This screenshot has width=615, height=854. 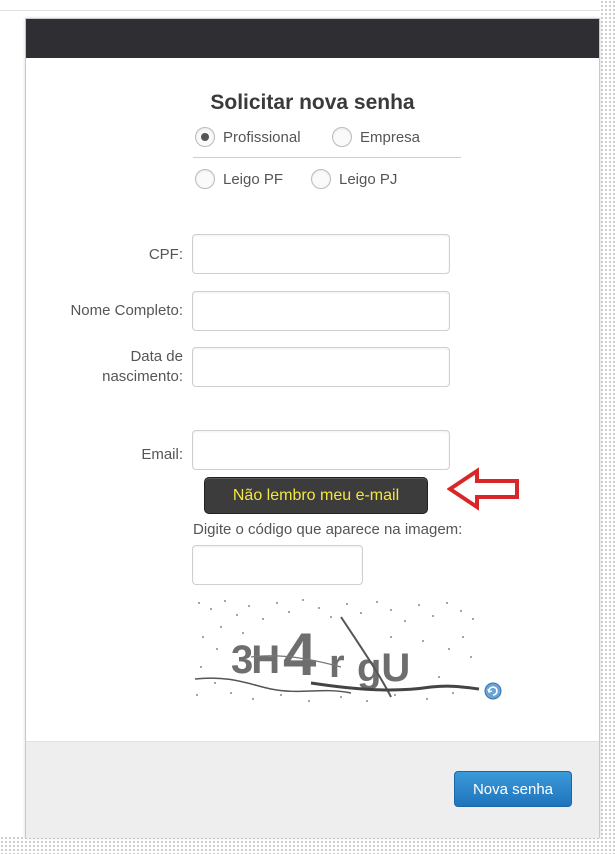 I want to click on birth-date-input, so click(x=321, y=367).